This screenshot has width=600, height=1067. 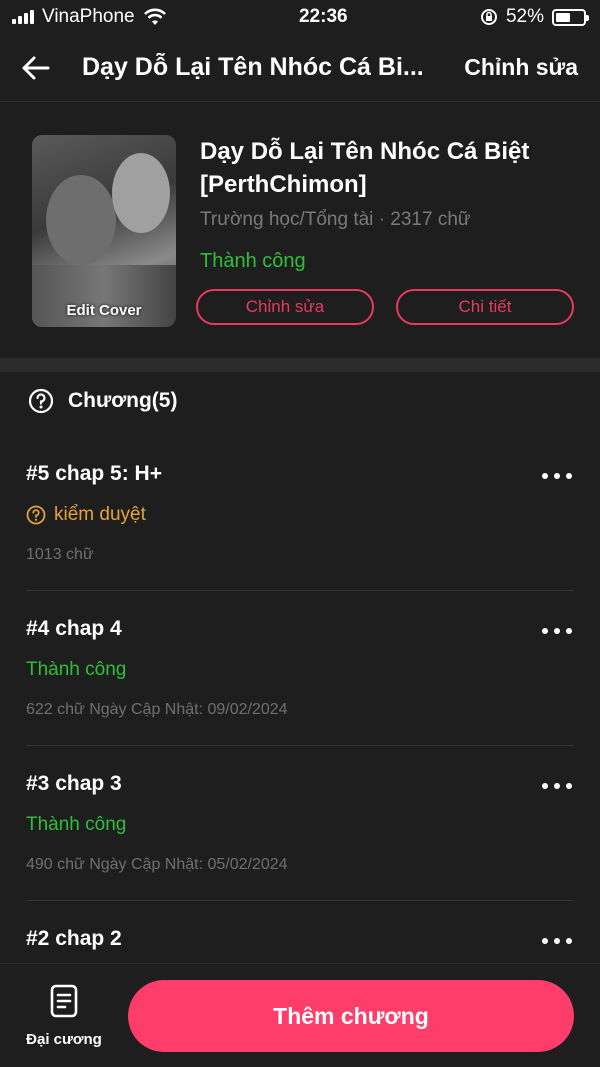 What do you see at coordinates (60, 554) in the screenshot?
I see `chapter-meta: 1013 chữ` at bounding box center [60, 554].